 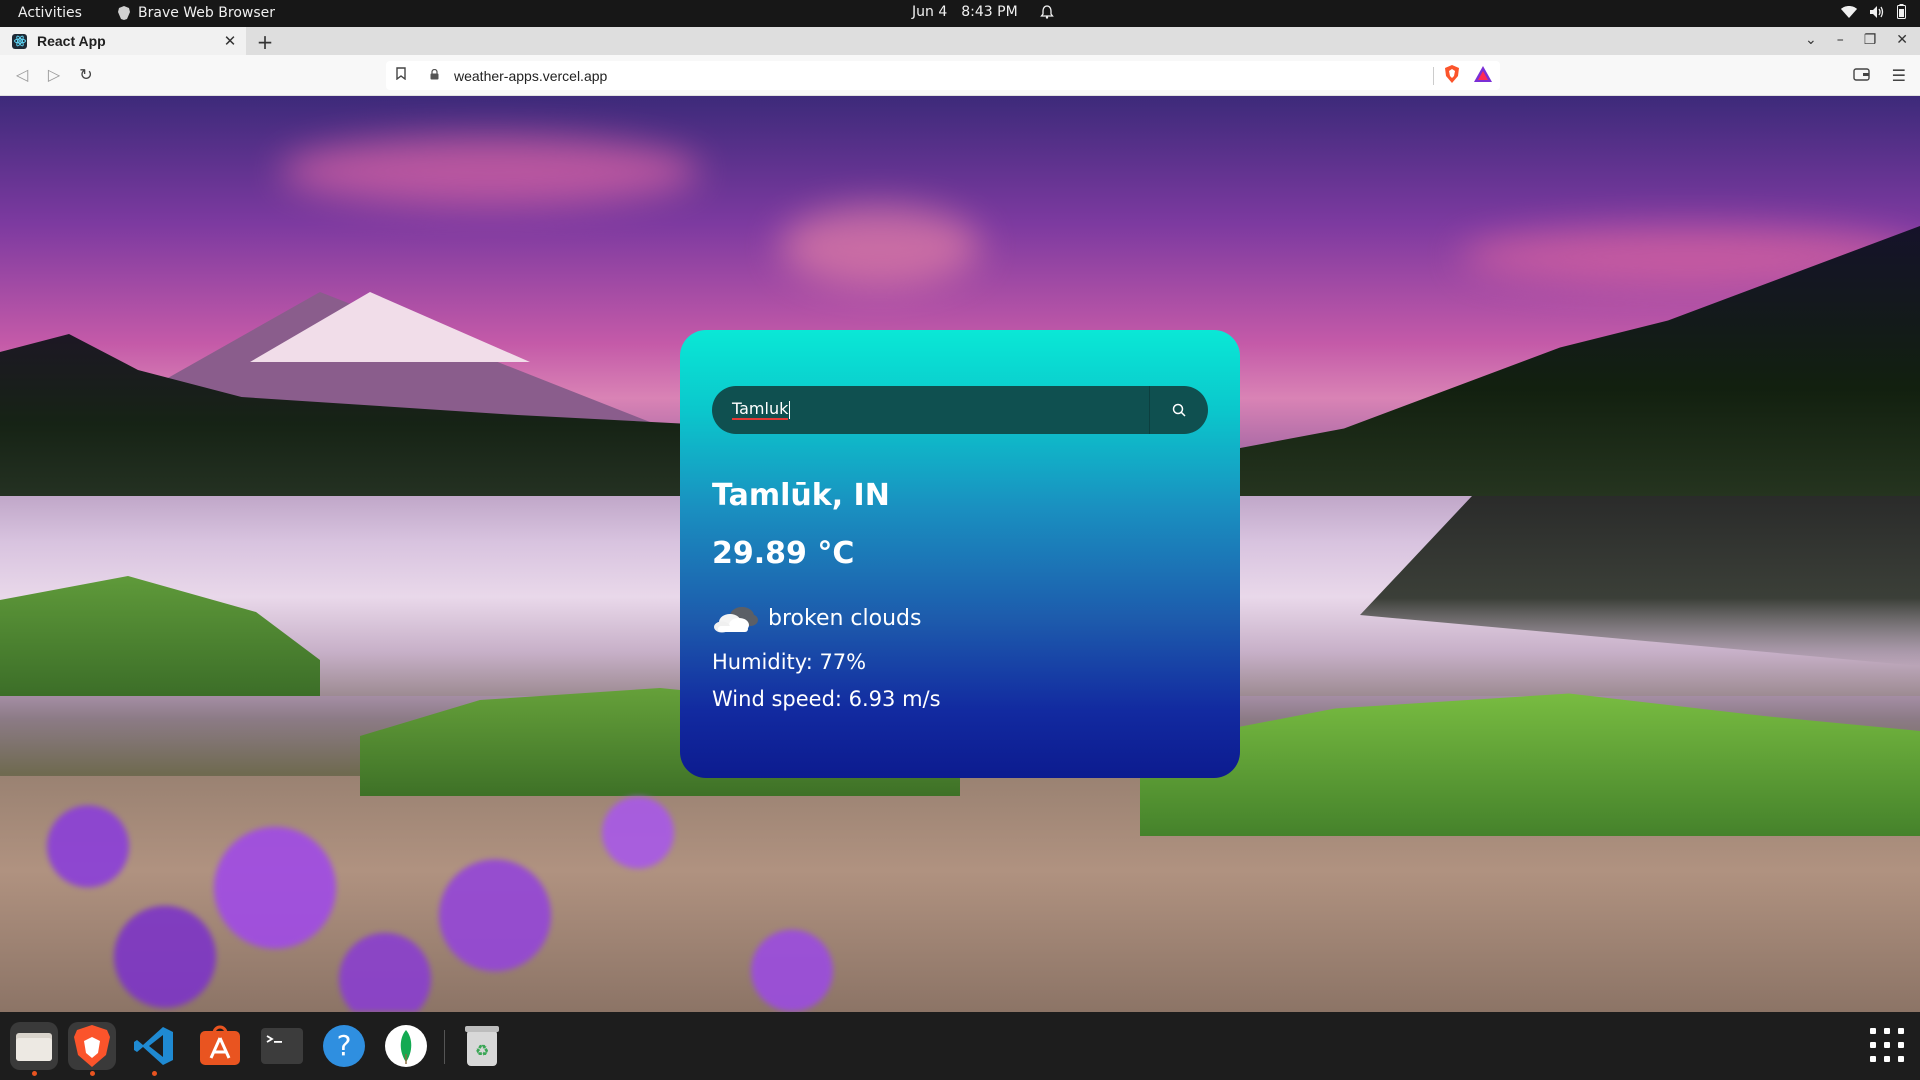 What do you see at coordinates (930, 12) in the screenshot?
I see `clock-date: Jun 4` at bounding box center [930, 12].